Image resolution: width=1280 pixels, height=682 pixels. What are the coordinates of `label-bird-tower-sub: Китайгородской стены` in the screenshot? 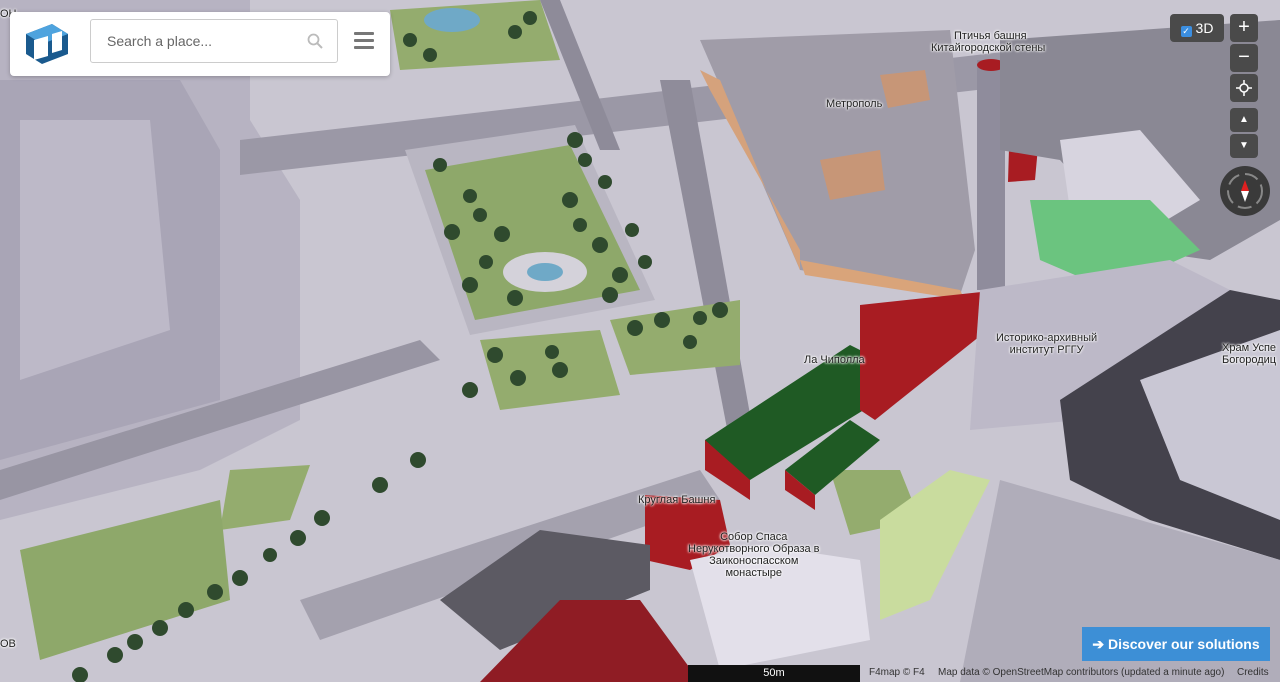 It's located at (988, 48).